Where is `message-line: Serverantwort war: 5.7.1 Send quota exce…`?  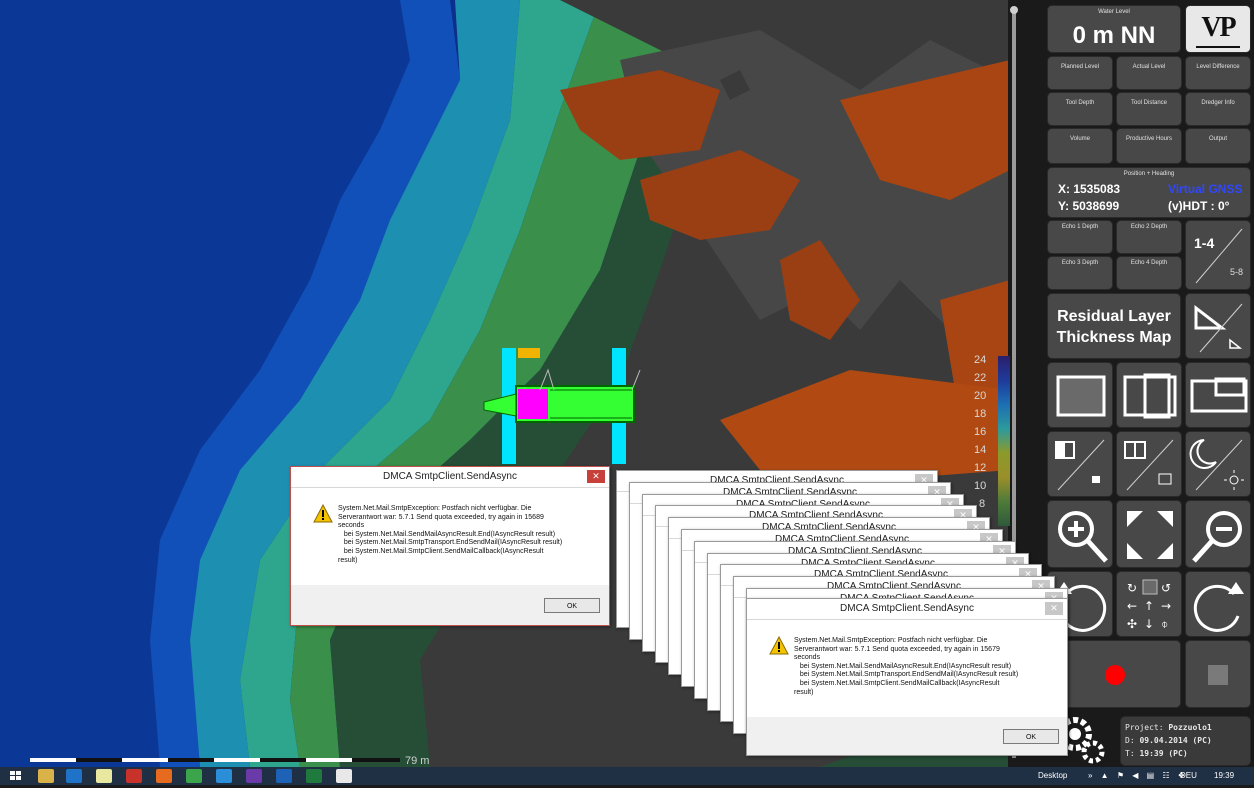 message-line: Serverantwort war: 5.7.1 Send quota exce… is located at coordinates (441, 517).